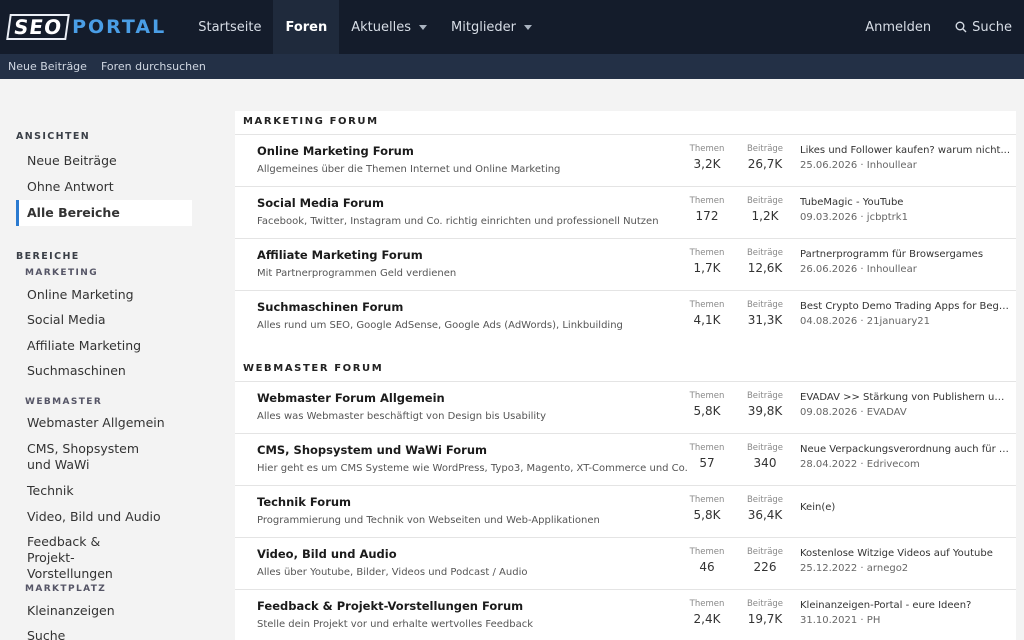  Describe the element at coordinates (992, 27) in the screenshot. I see `search-label: Suche` at that location.